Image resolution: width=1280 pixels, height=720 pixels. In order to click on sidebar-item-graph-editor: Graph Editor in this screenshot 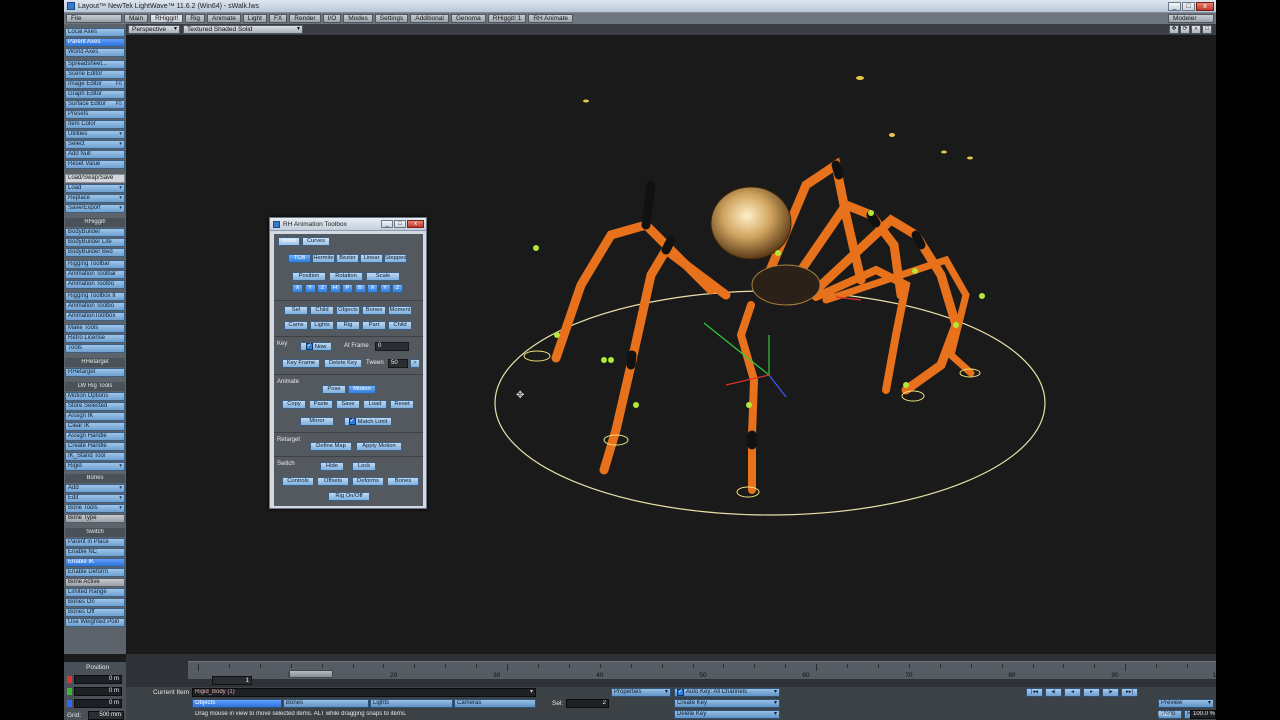, I will do `click(95, 94)`.